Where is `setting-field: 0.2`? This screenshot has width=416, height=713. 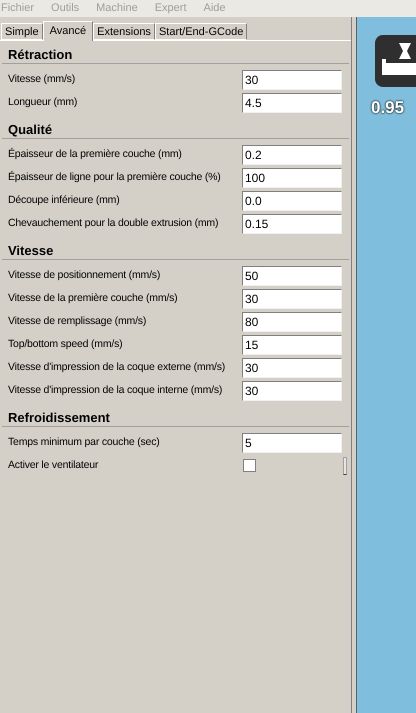
setting-field: 0.2 is located at coordinates (292, 154).